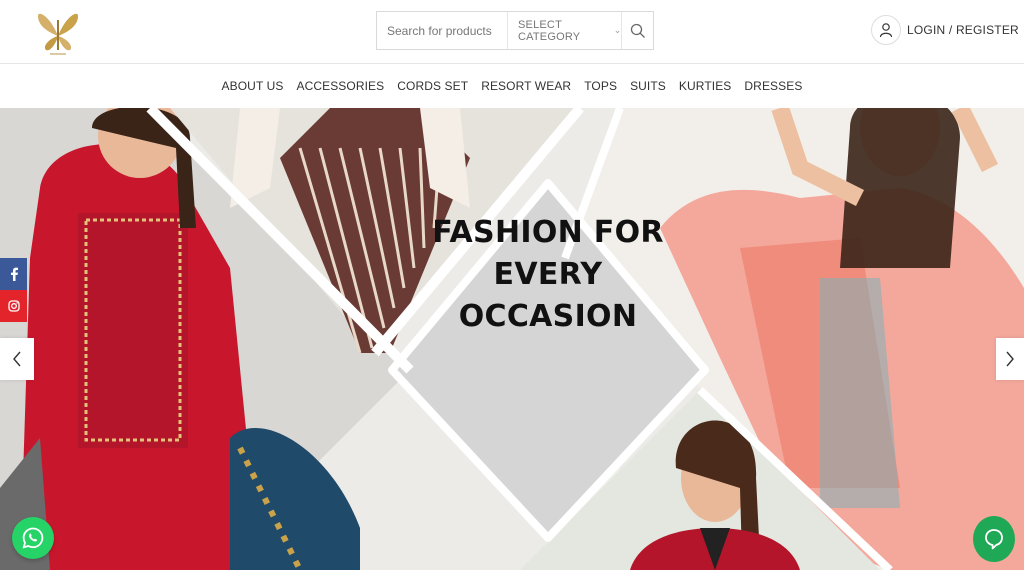  What do you see at coordinates (617, 30) in the screenshot?
I see `chevron-down-icon: ⌄` at bounding box center [617, 30].